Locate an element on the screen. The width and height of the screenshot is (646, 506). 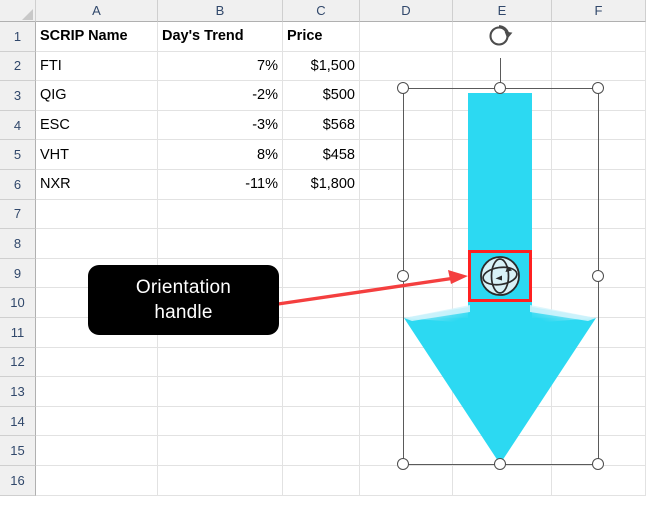
column-header-a: A is located at coordinates (97, 11).